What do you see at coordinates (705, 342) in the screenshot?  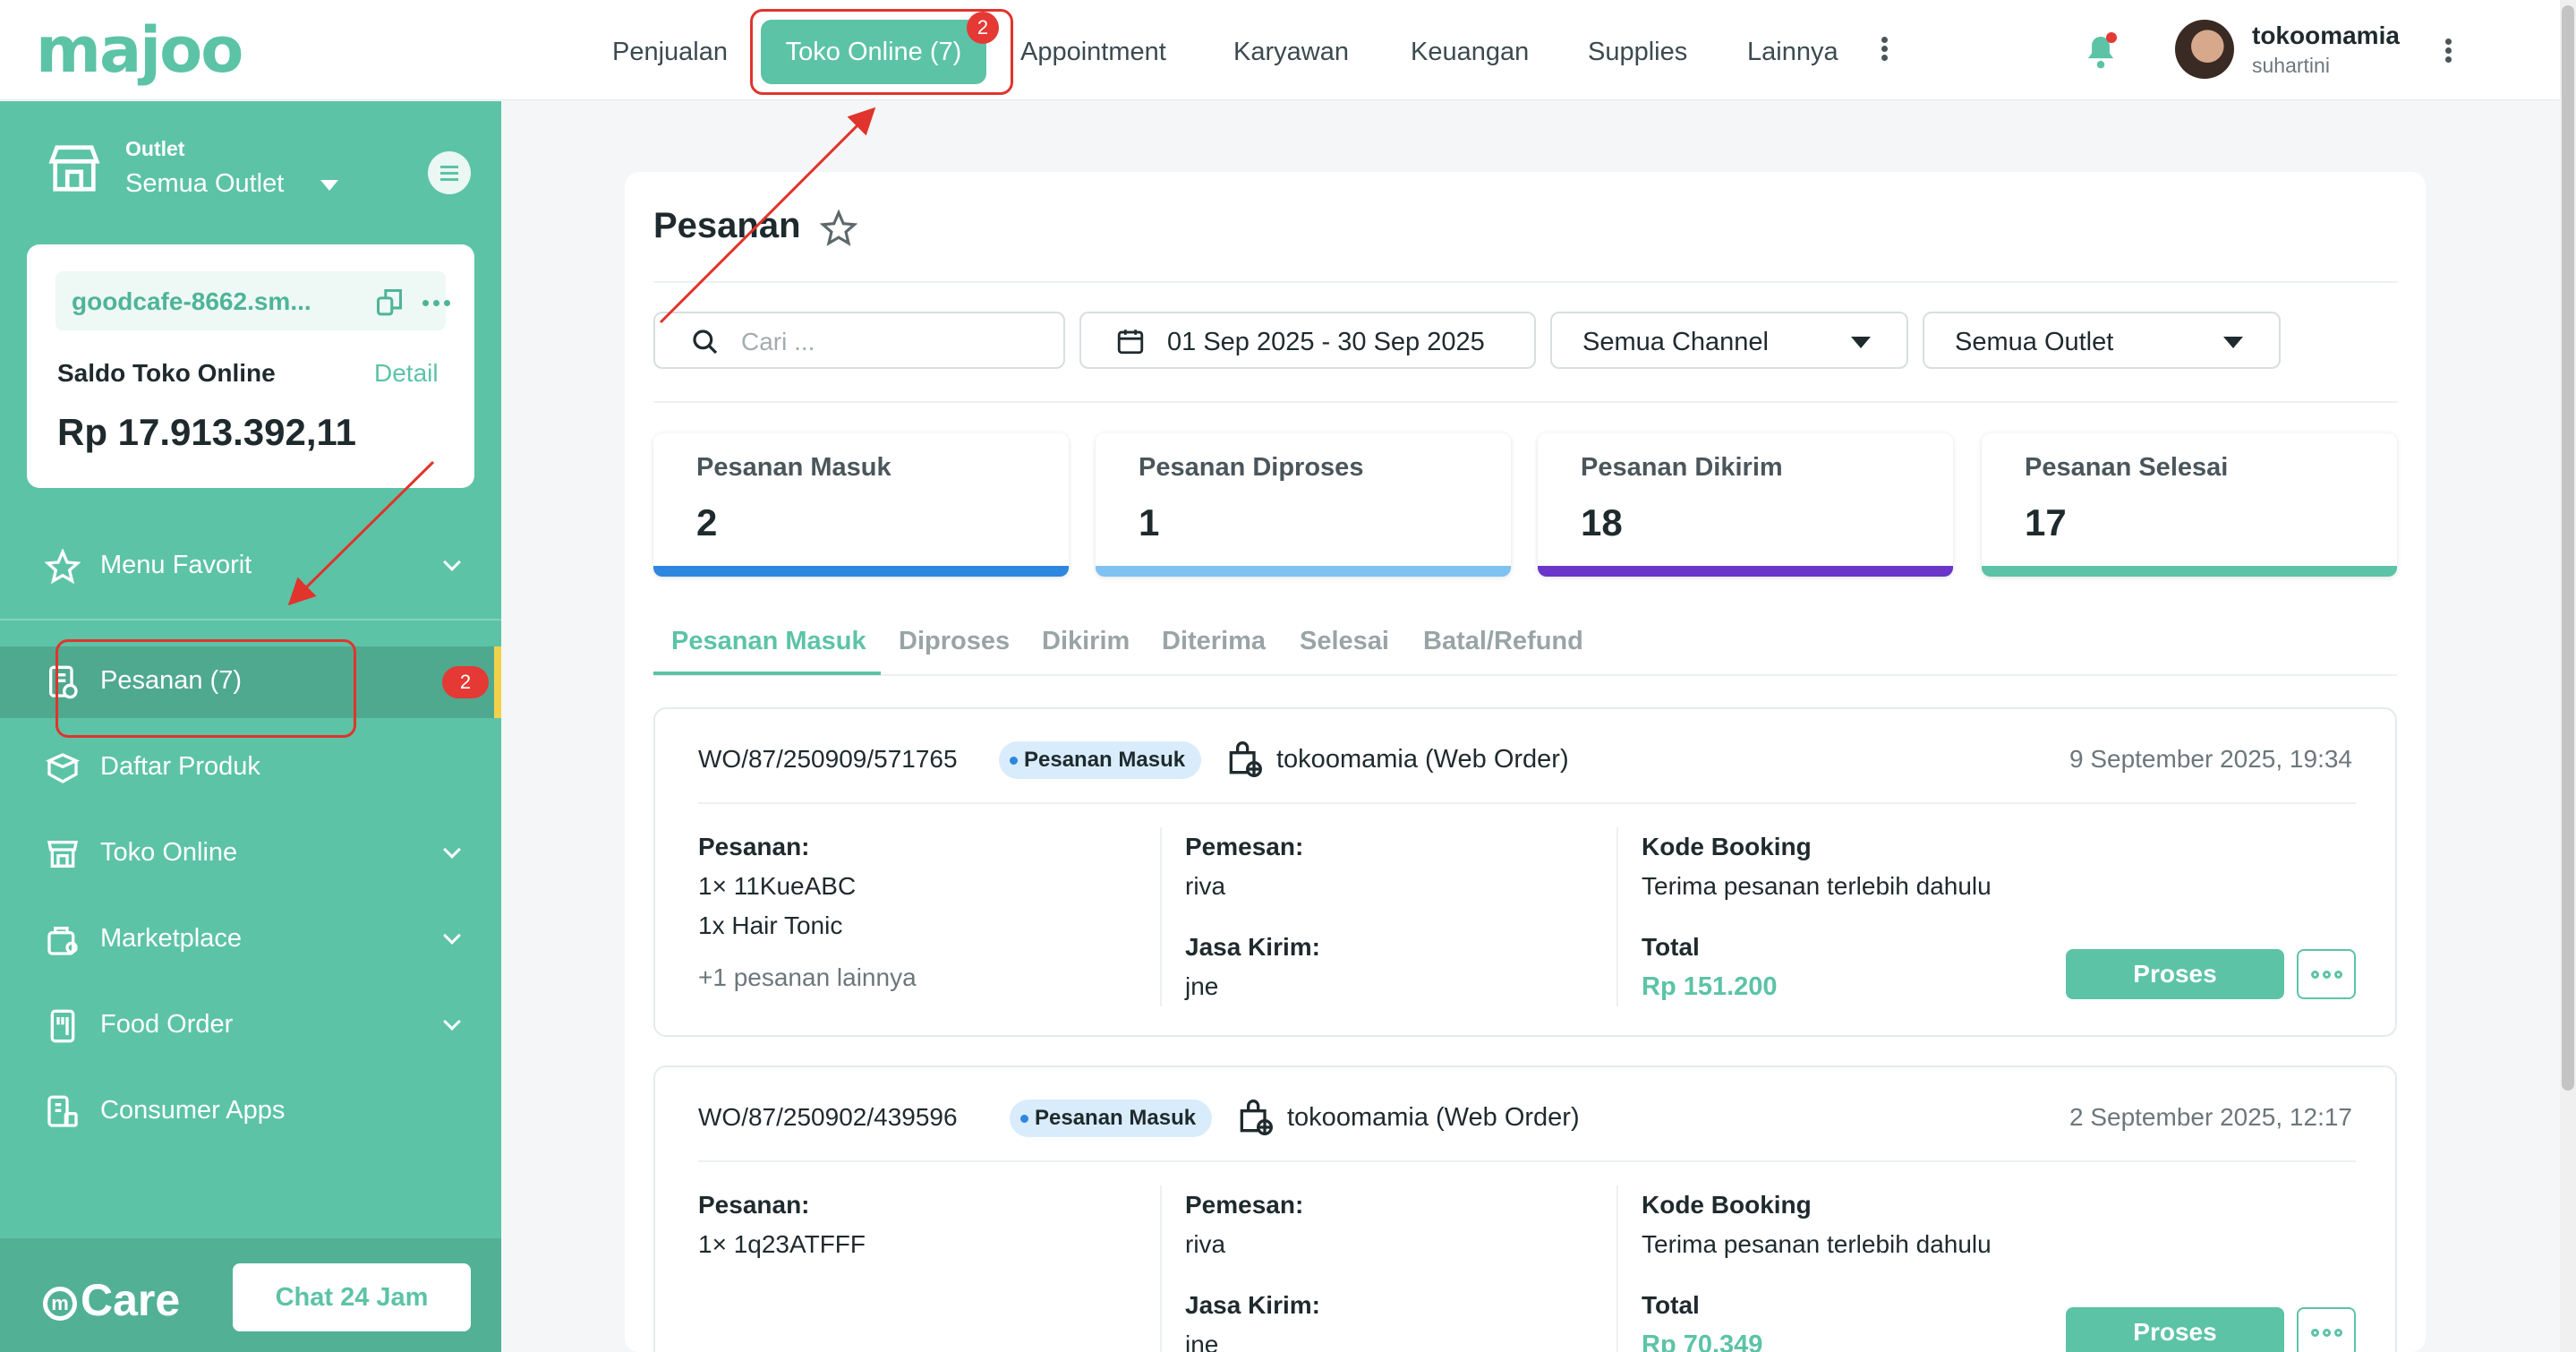 I see `search-icon` at bounding box center [705, 342].